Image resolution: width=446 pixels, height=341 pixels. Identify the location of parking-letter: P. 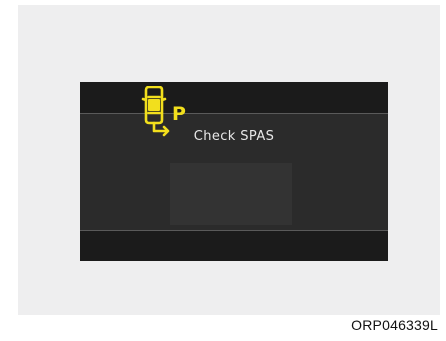
(179, 114).